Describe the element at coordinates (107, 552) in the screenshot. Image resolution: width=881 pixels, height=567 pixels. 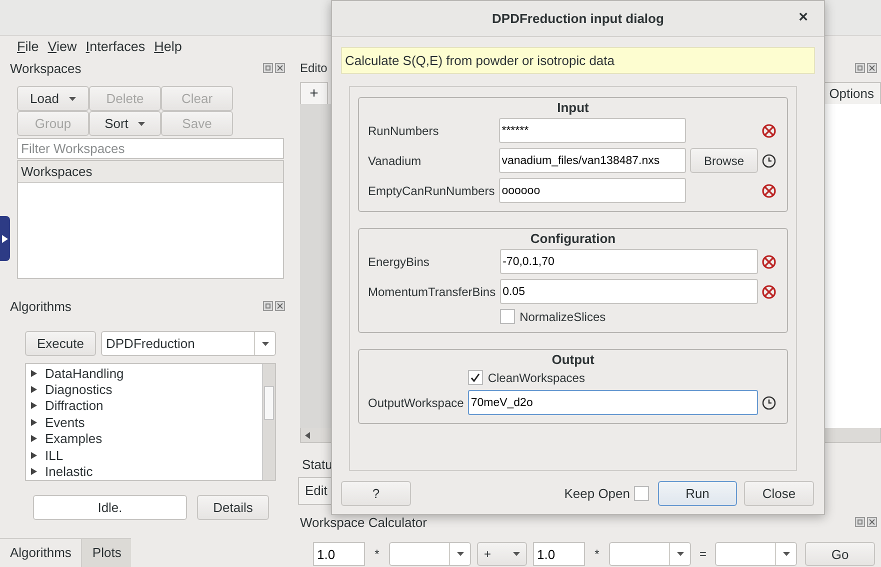
I see `tab: Plots` at that location.